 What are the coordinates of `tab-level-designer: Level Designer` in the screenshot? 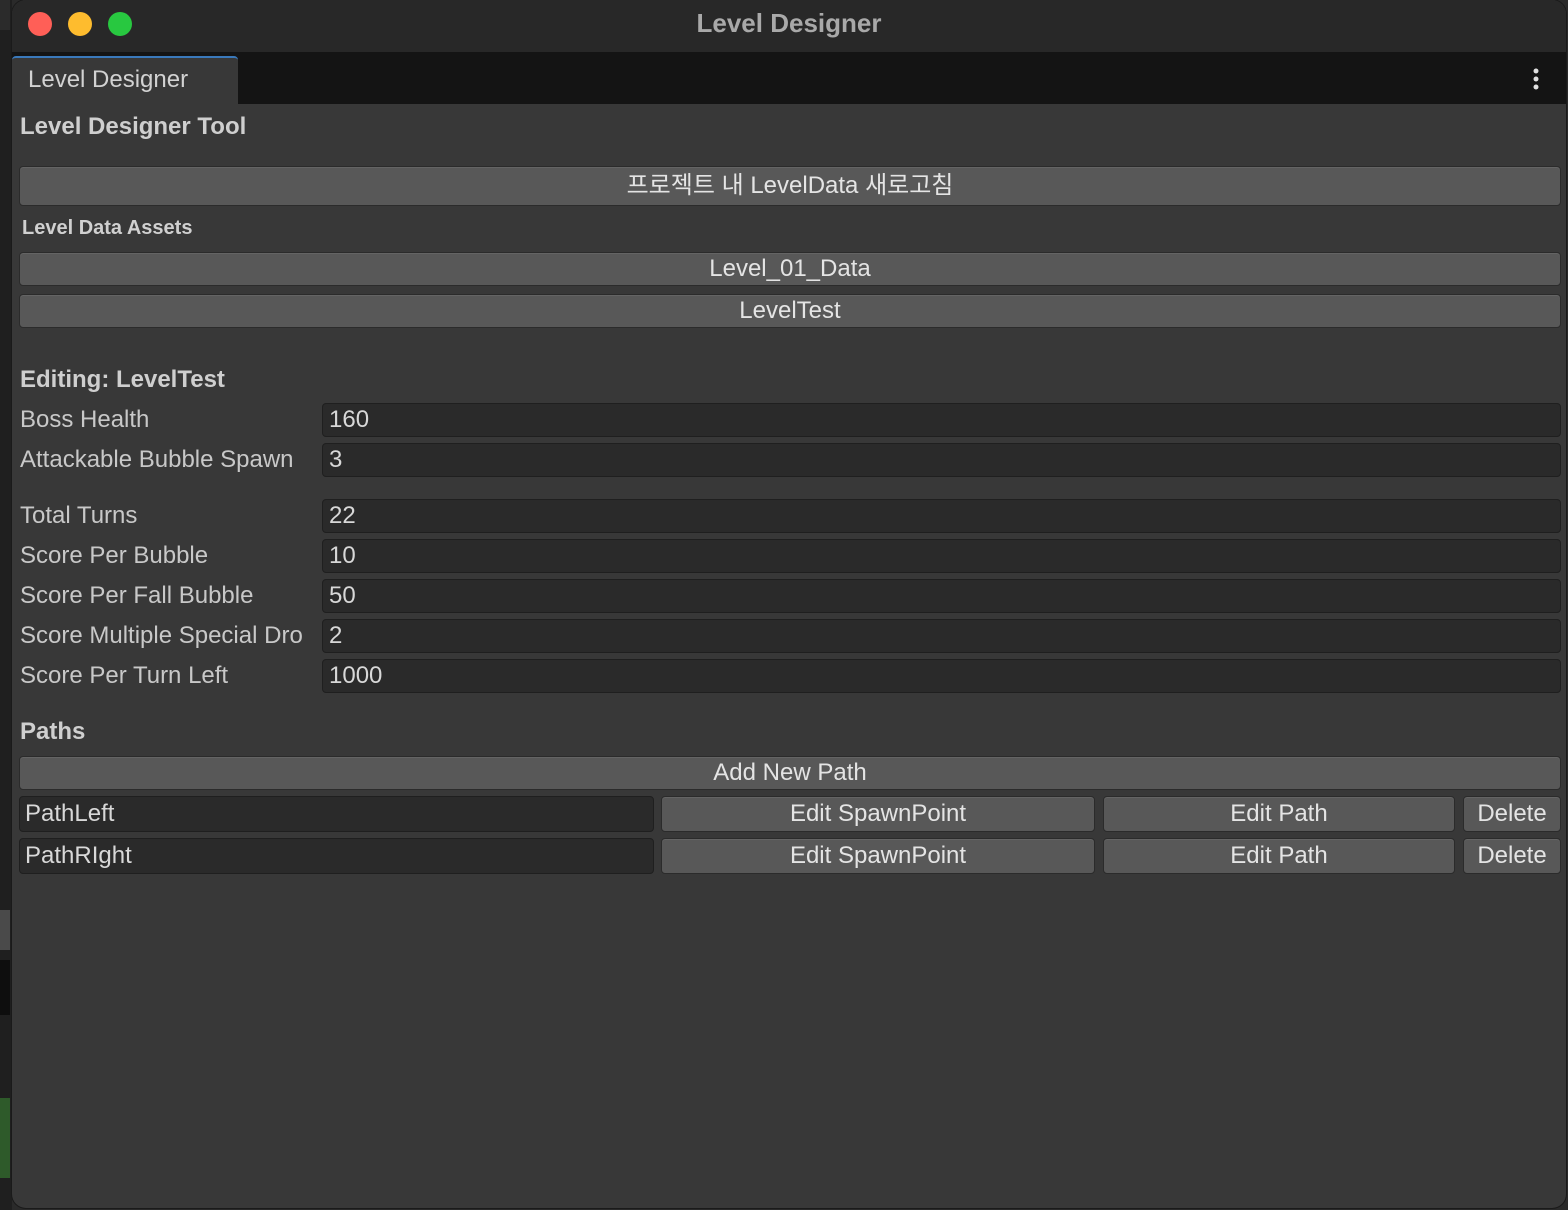 It's located at (125, 80).